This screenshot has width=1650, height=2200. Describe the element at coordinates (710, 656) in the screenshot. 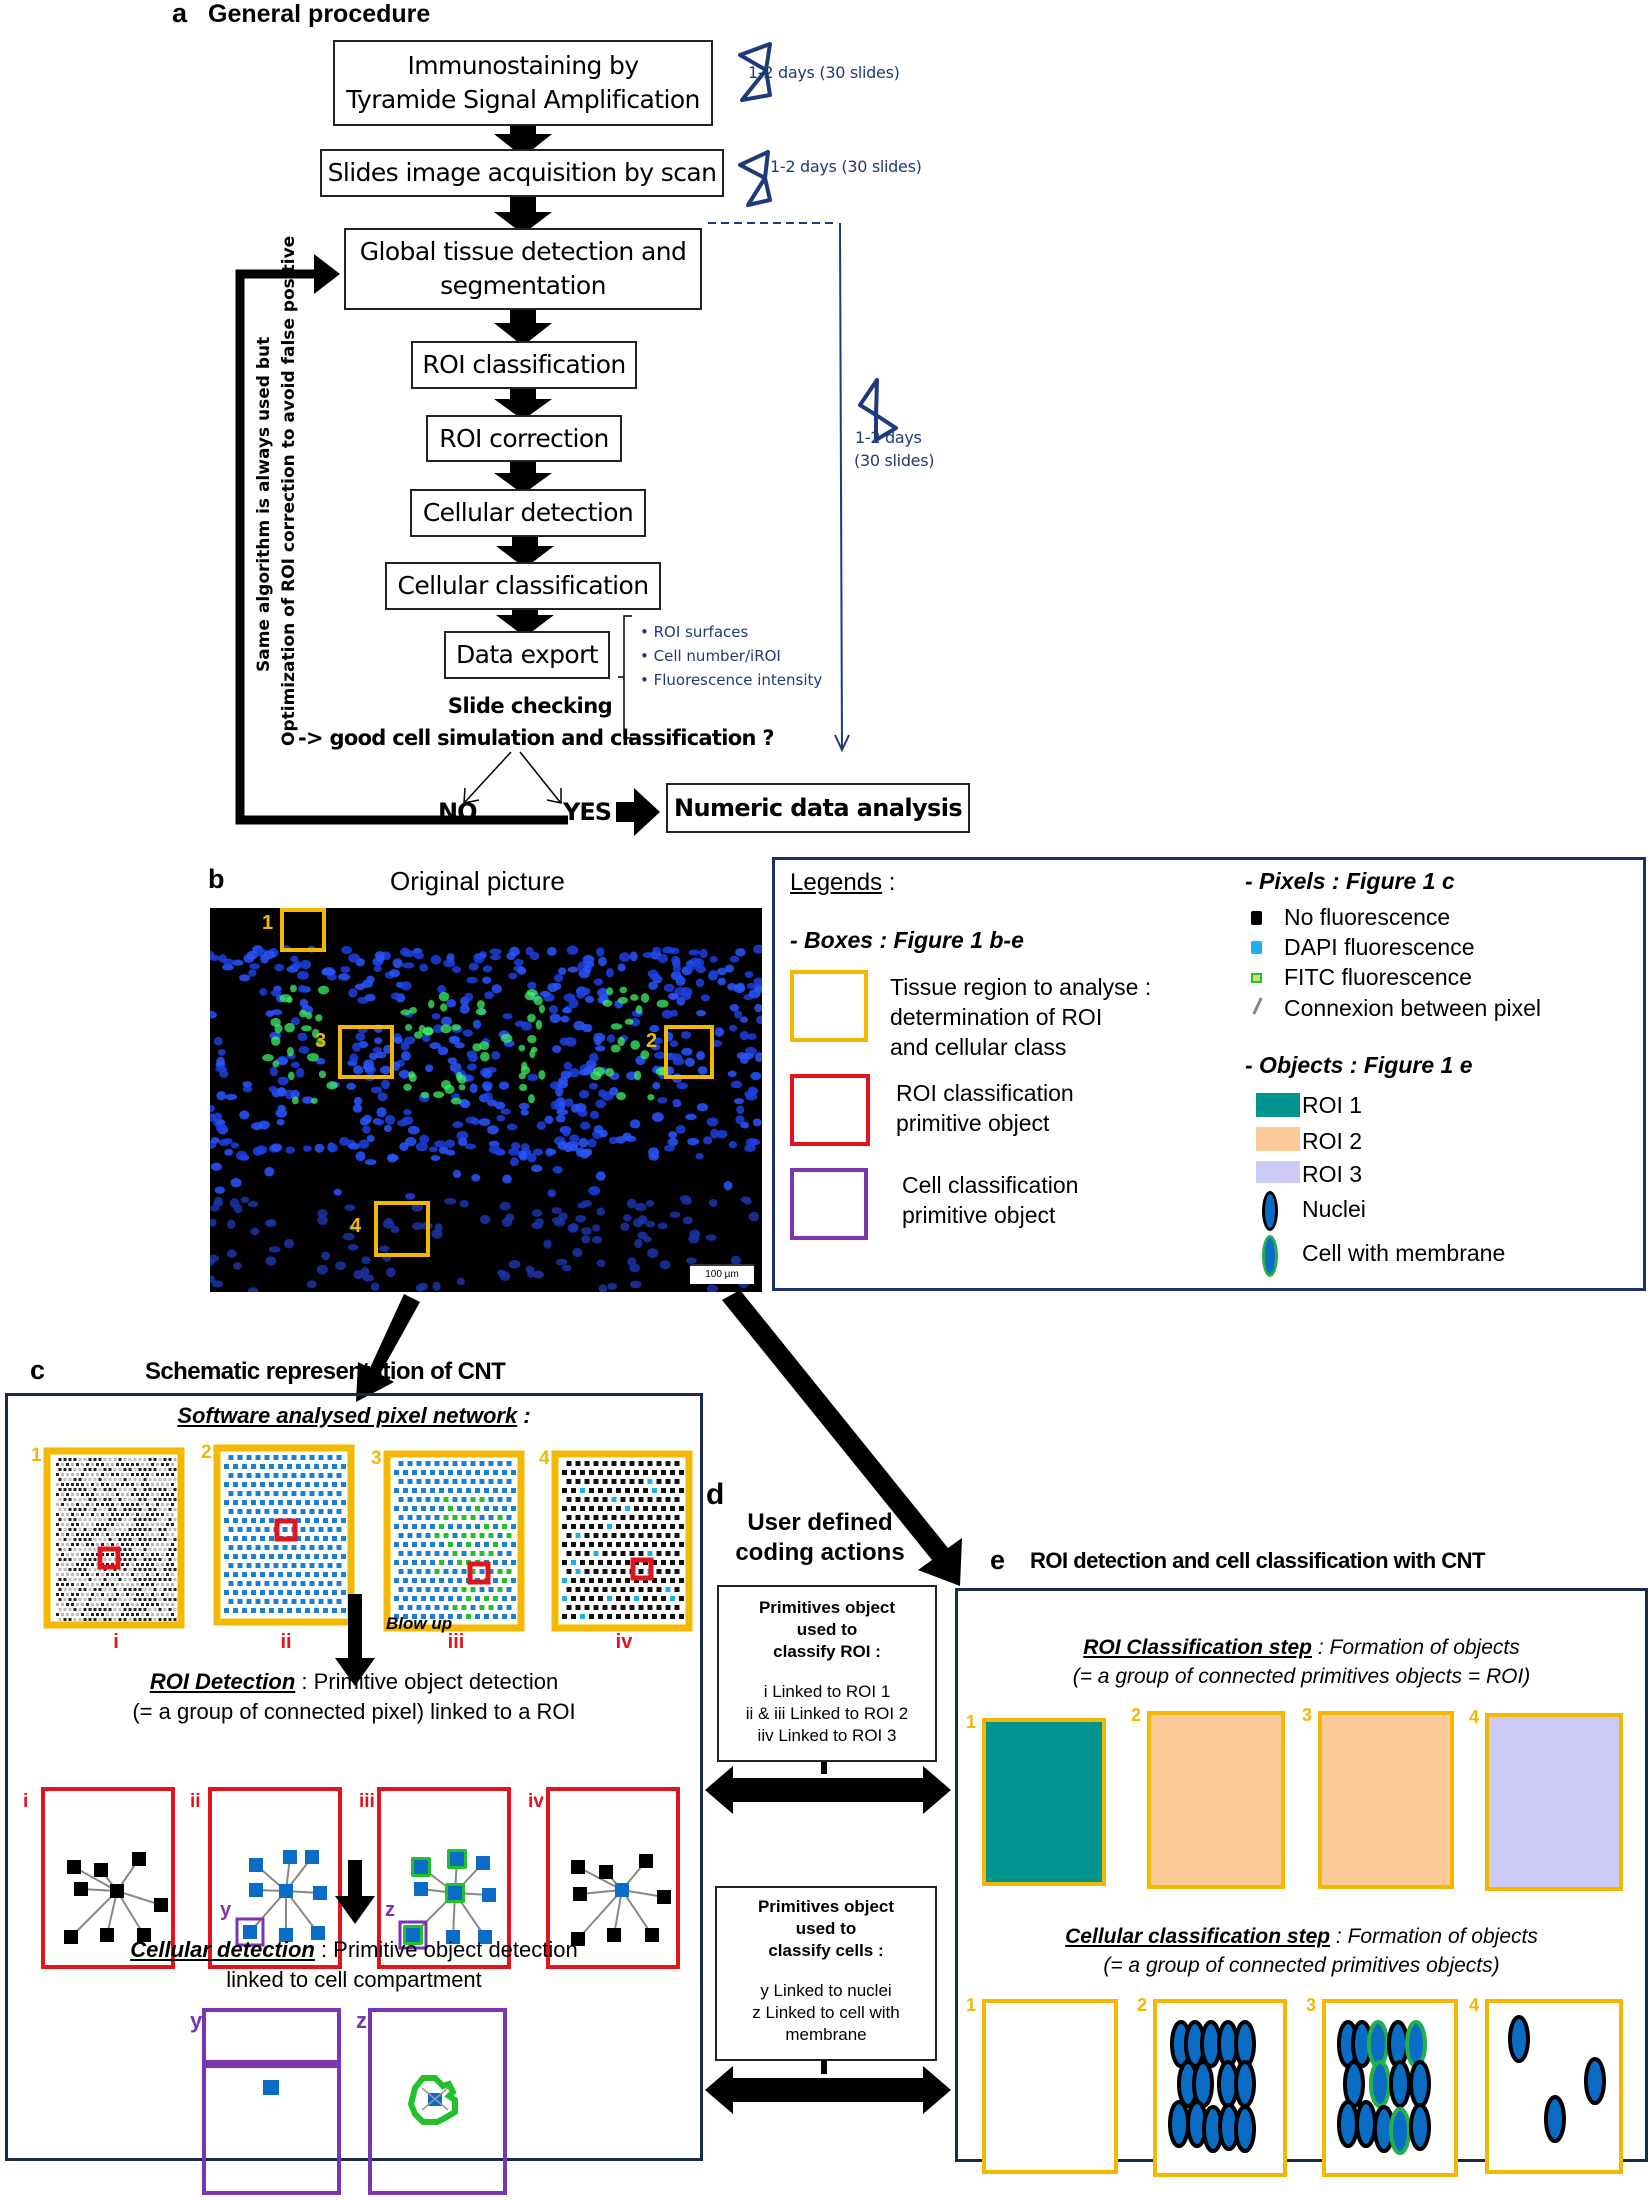

I see `export-item: • Cell number/iROI` at that location.